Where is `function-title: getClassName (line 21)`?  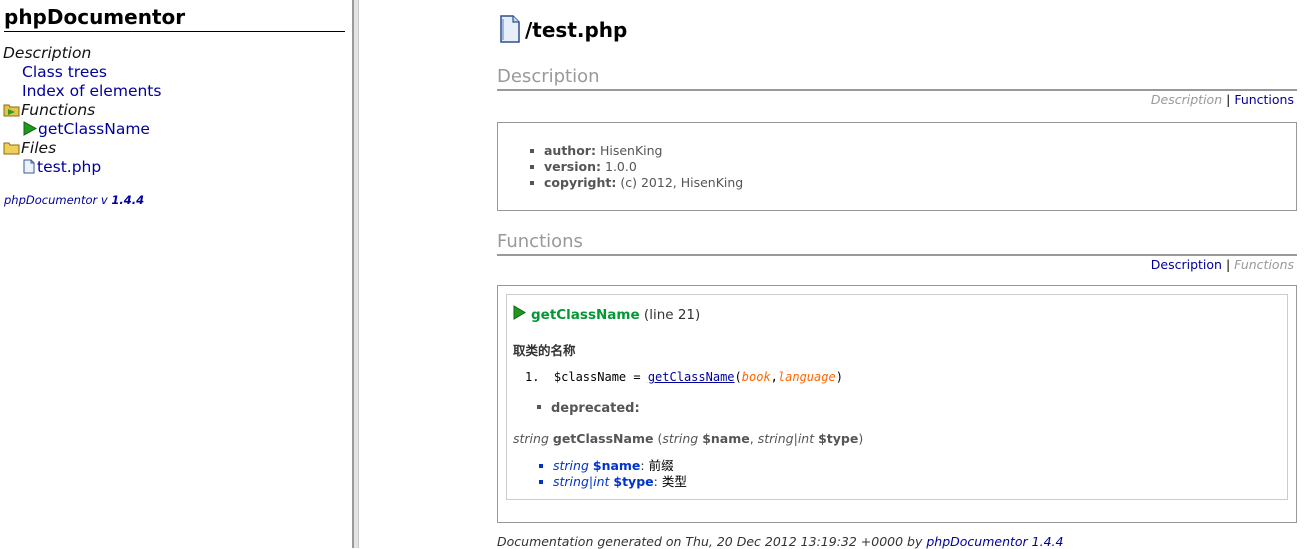
function-title: getClassName (line 21) is located at coordinates (606, 315).